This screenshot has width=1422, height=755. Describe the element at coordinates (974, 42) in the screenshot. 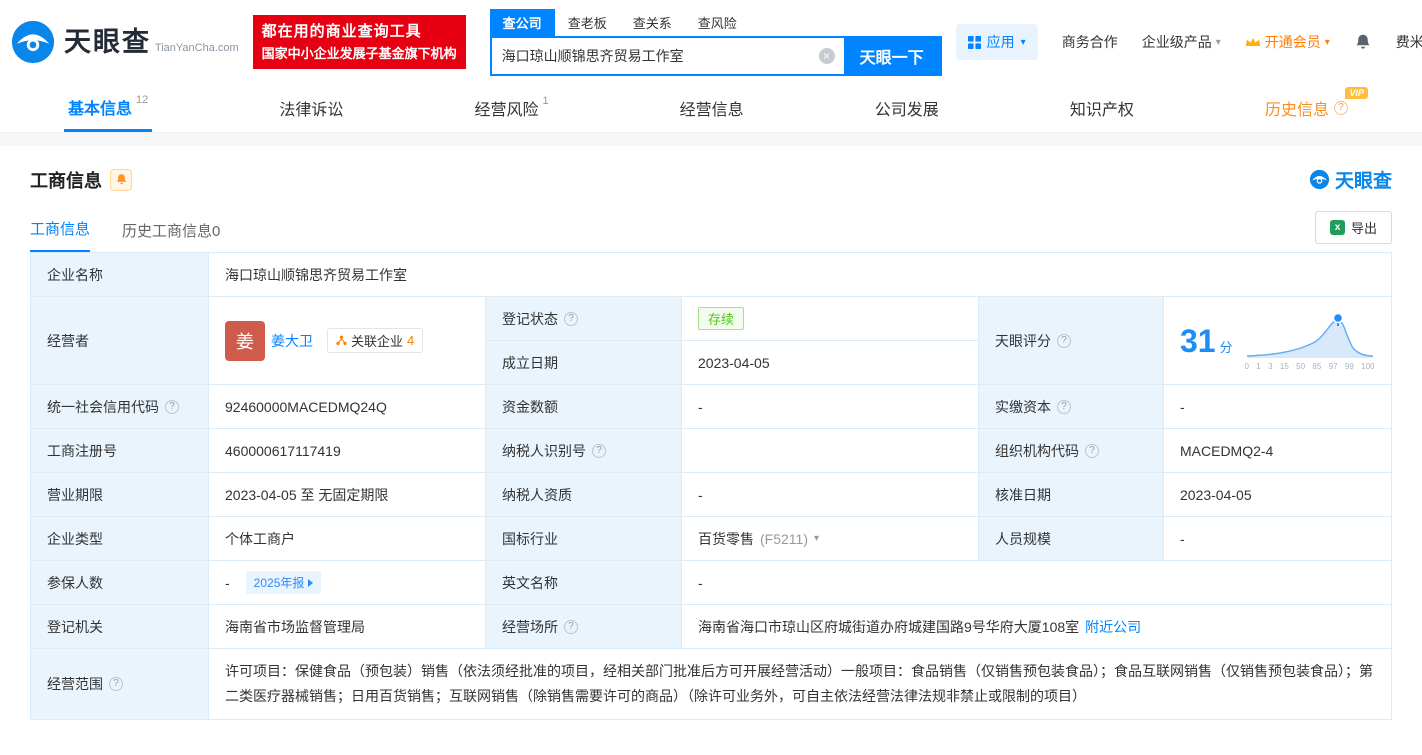

I see `apps-grid-icon` at that location.